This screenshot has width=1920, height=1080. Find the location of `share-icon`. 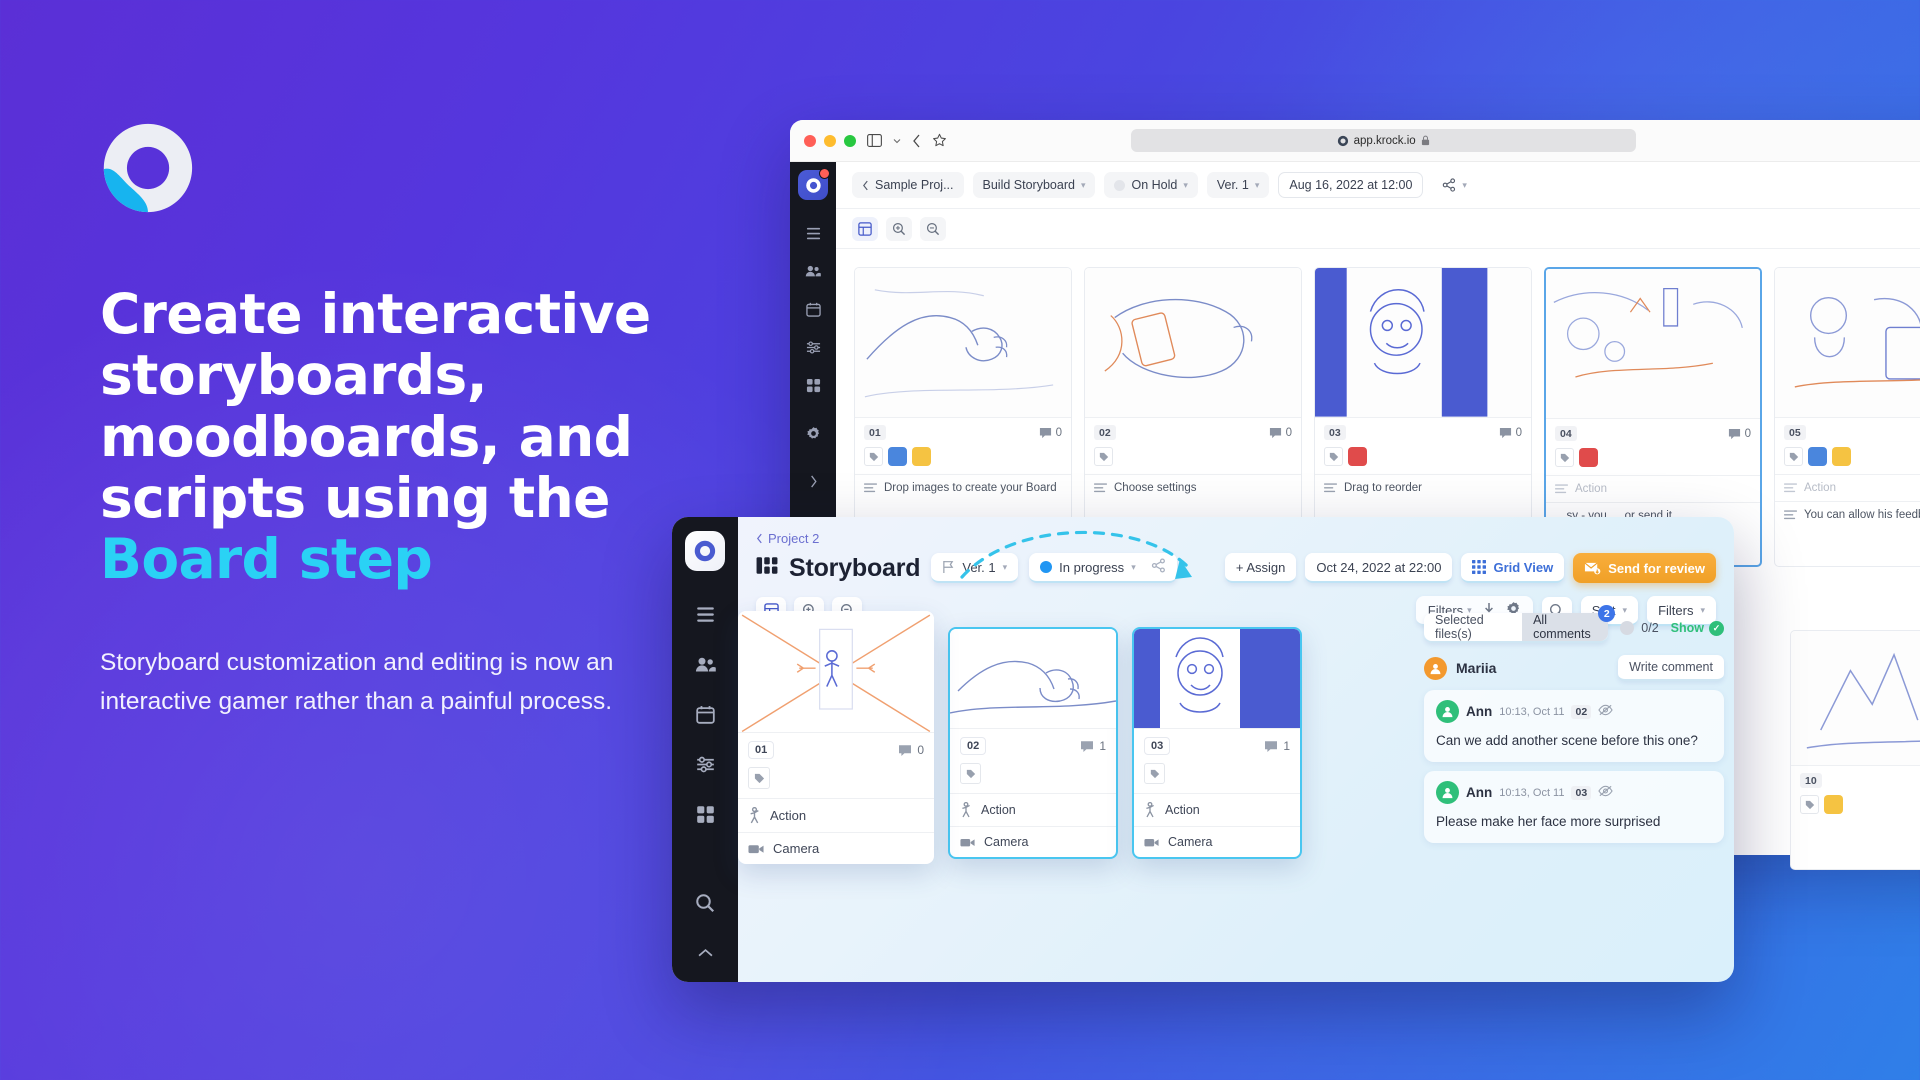

share-icon is located at coordinates (1158, 567).